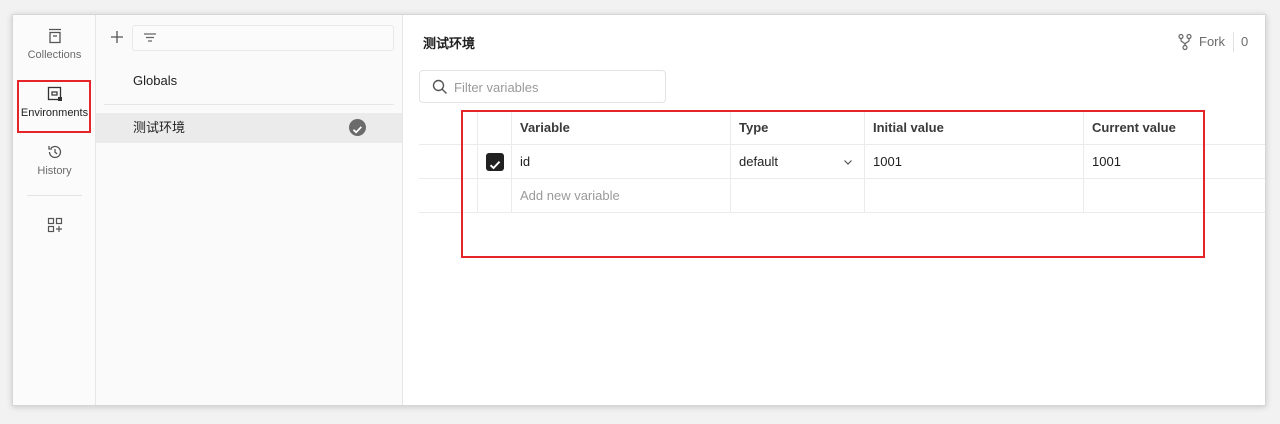 This screenshot has height=424, width=1280. Describe the element at coordinates (620, 196) in the screenshot. I see `add-new-variable-input: Add new variable` at that location.